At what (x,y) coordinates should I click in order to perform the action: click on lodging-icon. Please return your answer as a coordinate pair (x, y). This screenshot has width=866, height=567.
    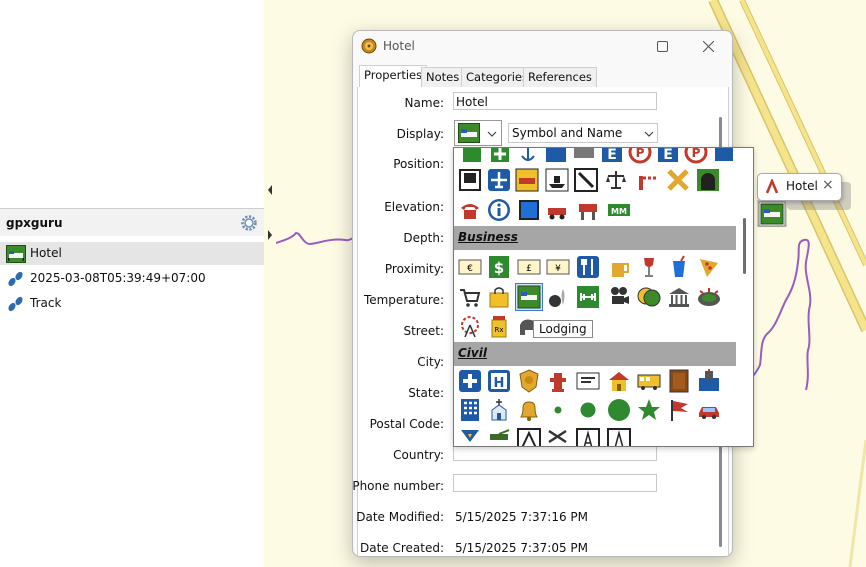
    Looking at the image, I should click on (529, 297).